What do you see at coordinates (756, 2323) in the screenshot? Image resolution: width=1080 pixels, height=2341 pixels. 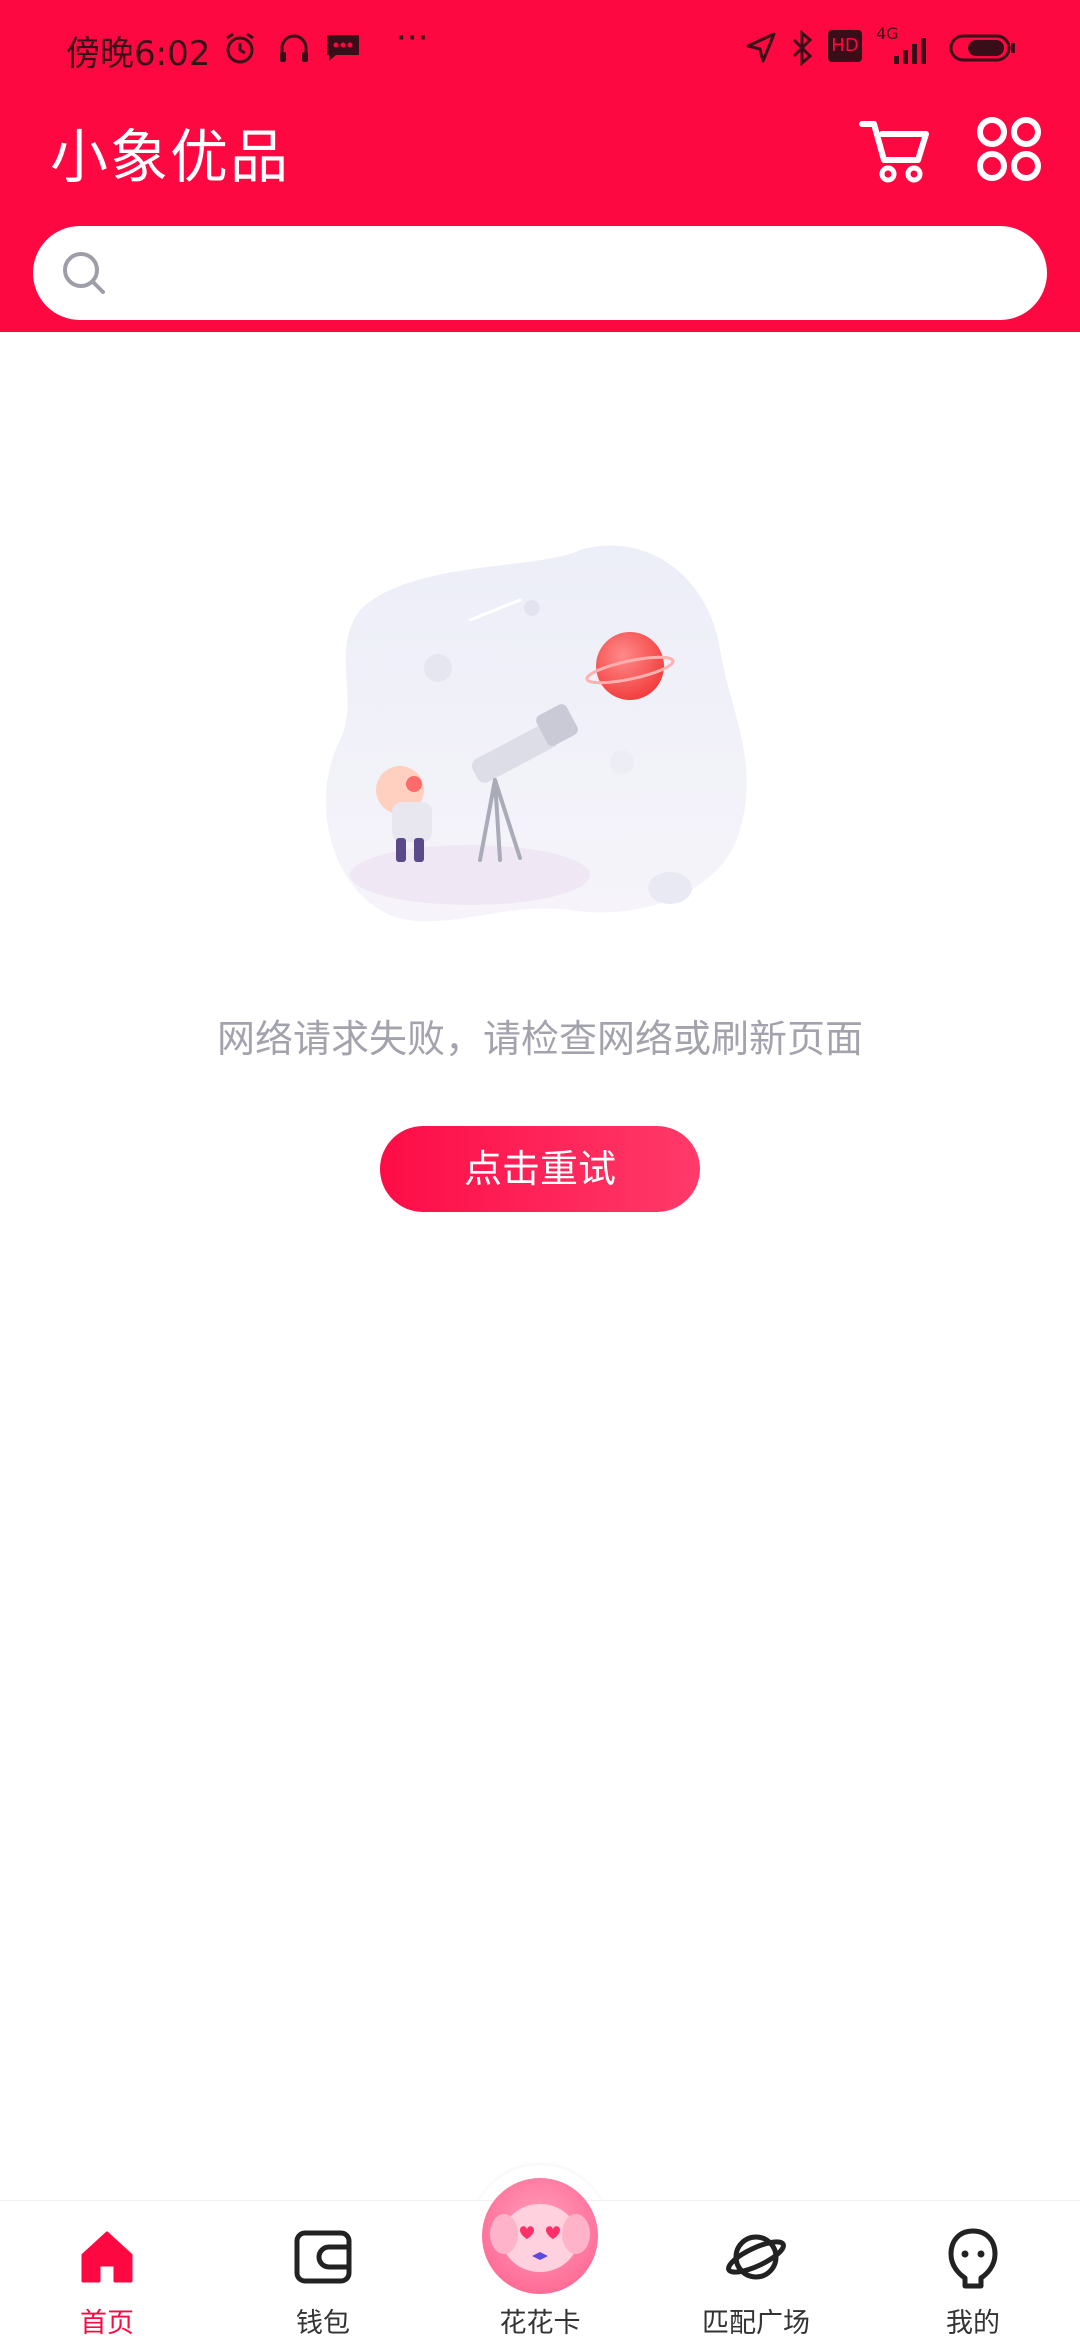 I see `tab-match-label: 匹配广场` at bounding box center [756, 2323].